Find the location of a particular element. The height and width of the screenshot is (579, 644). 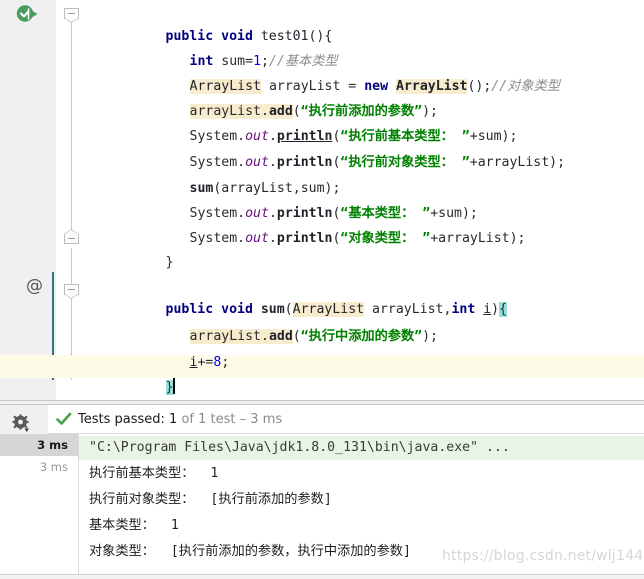

code-line-13: i+=8; is located at coordinates (209, 362).